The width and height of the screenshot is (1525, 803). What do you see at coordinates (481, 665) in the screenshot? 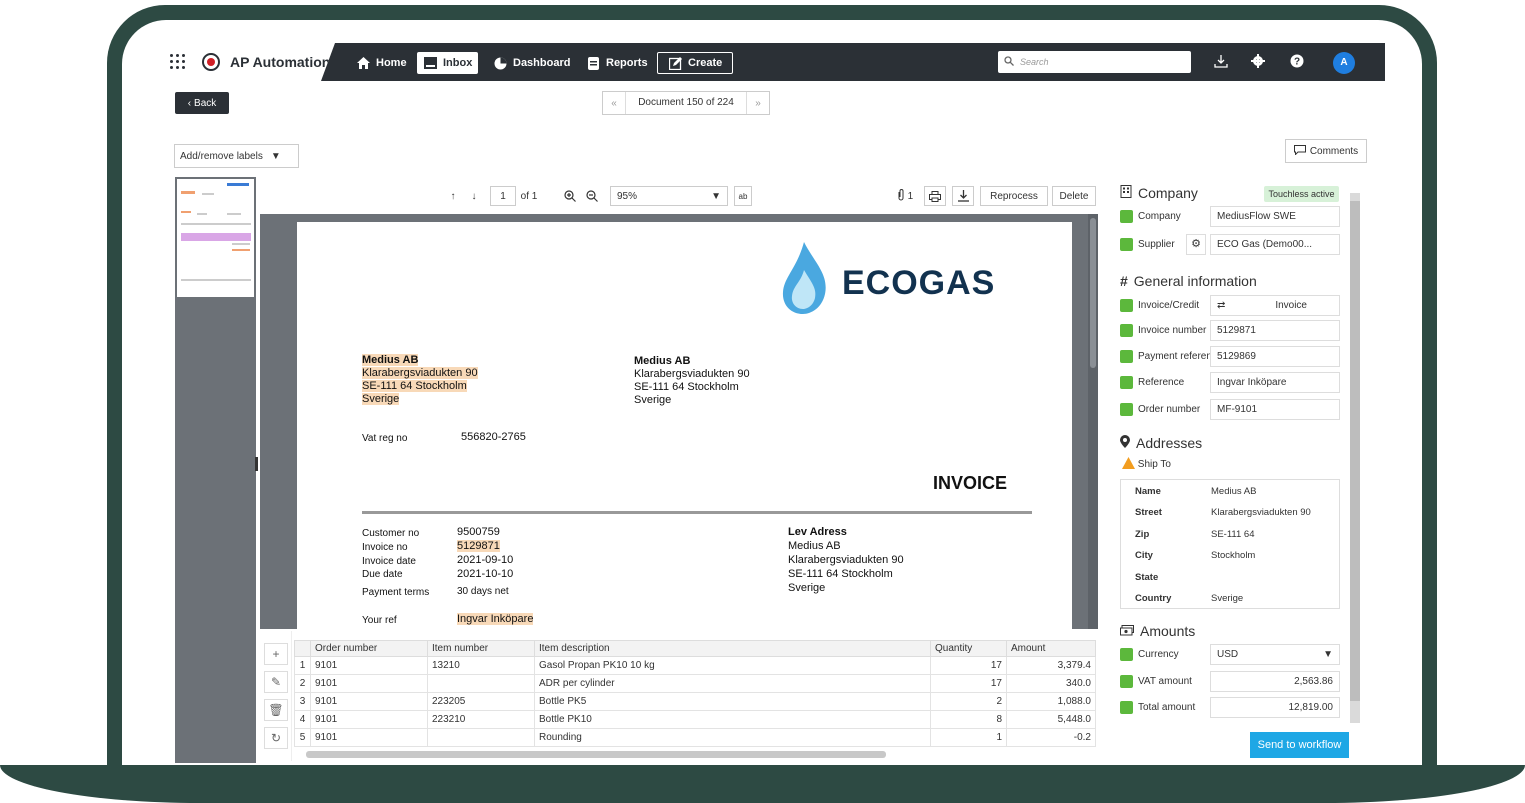
I see `cell: 13210` at bounding box center [481, 665].